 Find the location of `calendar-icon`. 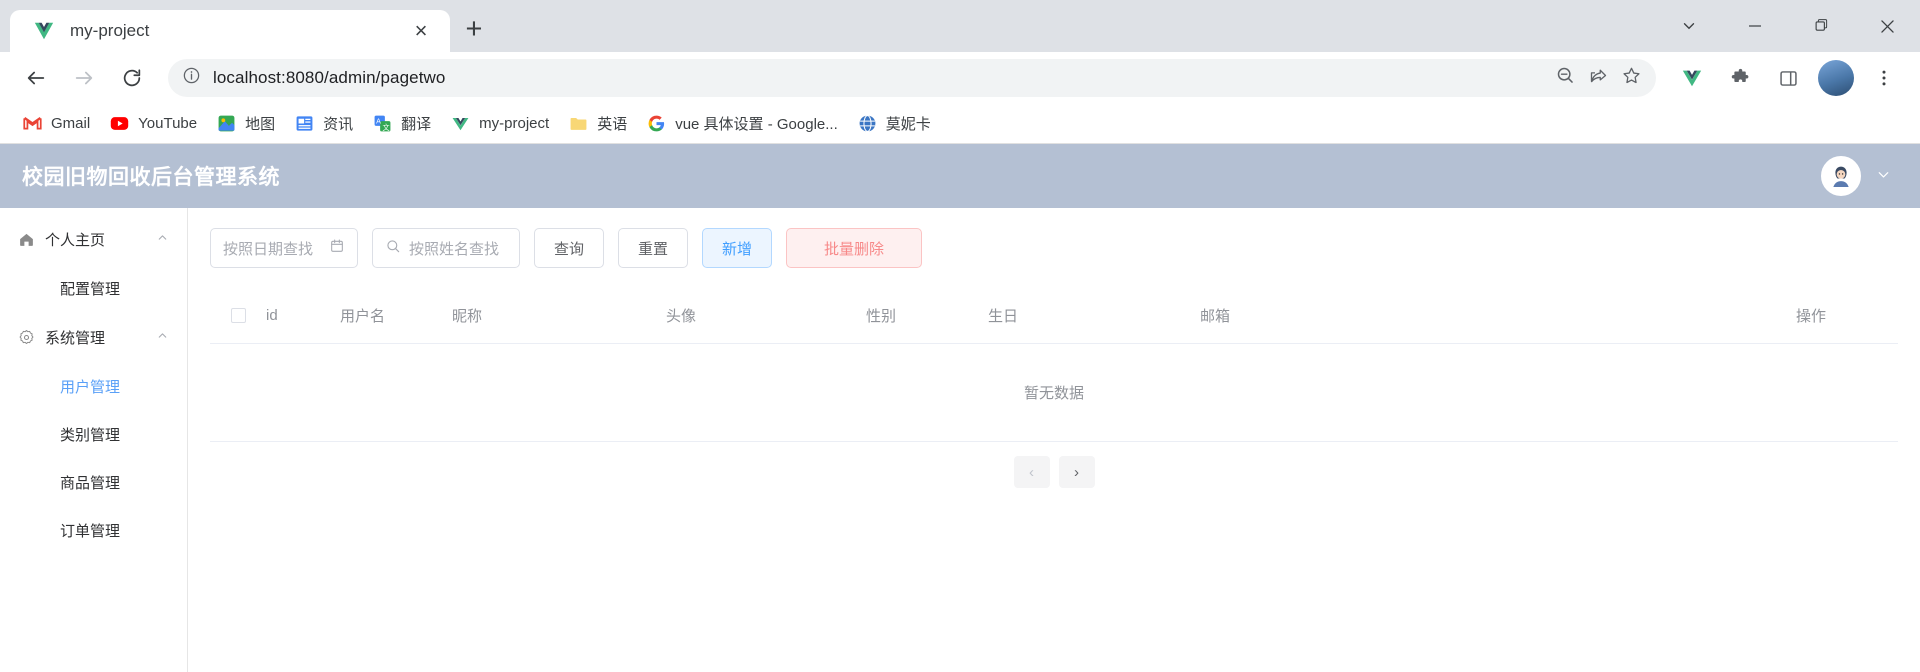

calendar-icon is located at coordinates (337, 248).